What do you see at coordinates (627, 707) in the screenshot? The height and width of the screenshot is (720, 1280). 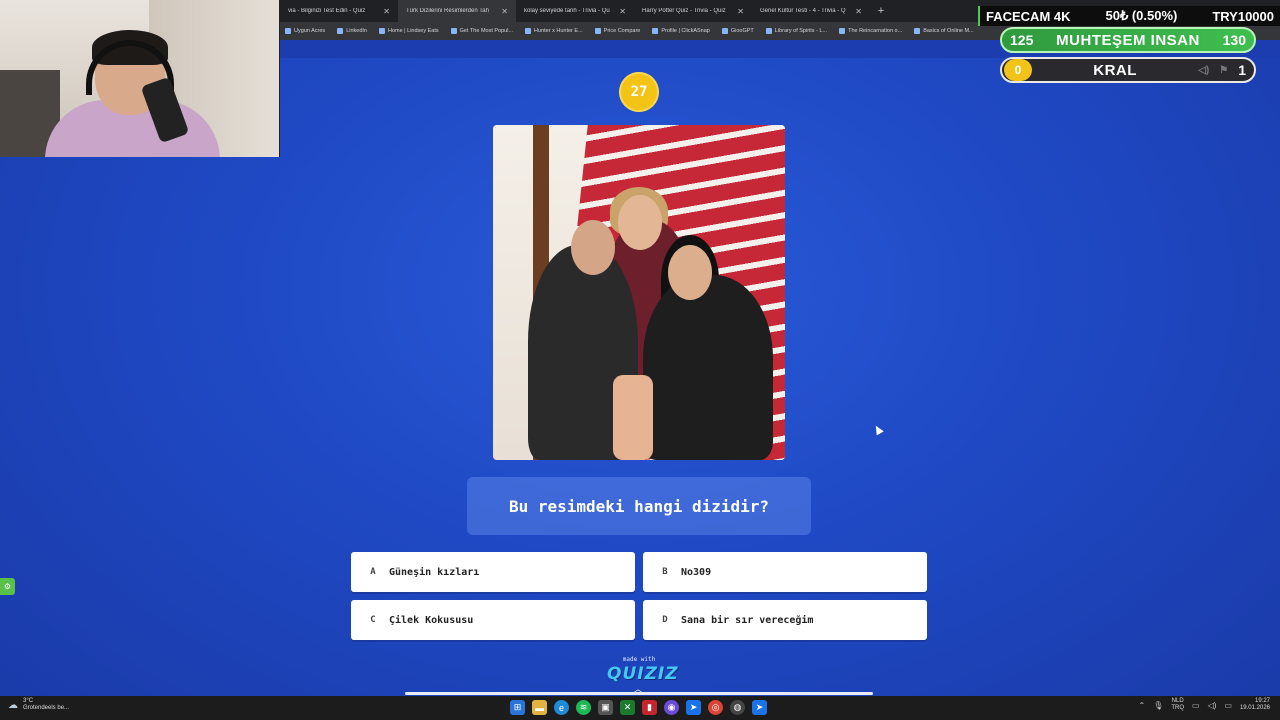 I see `xbox-icon: ✕` at bounding box center [627, 707].